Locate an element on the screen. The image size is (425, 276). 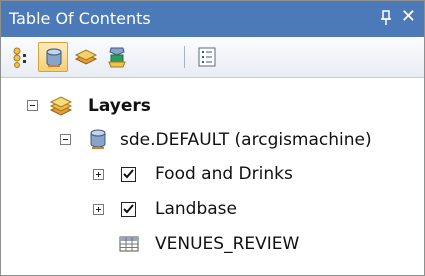
tree-row-landbase: Landbase is located at coordinates (211, 212).